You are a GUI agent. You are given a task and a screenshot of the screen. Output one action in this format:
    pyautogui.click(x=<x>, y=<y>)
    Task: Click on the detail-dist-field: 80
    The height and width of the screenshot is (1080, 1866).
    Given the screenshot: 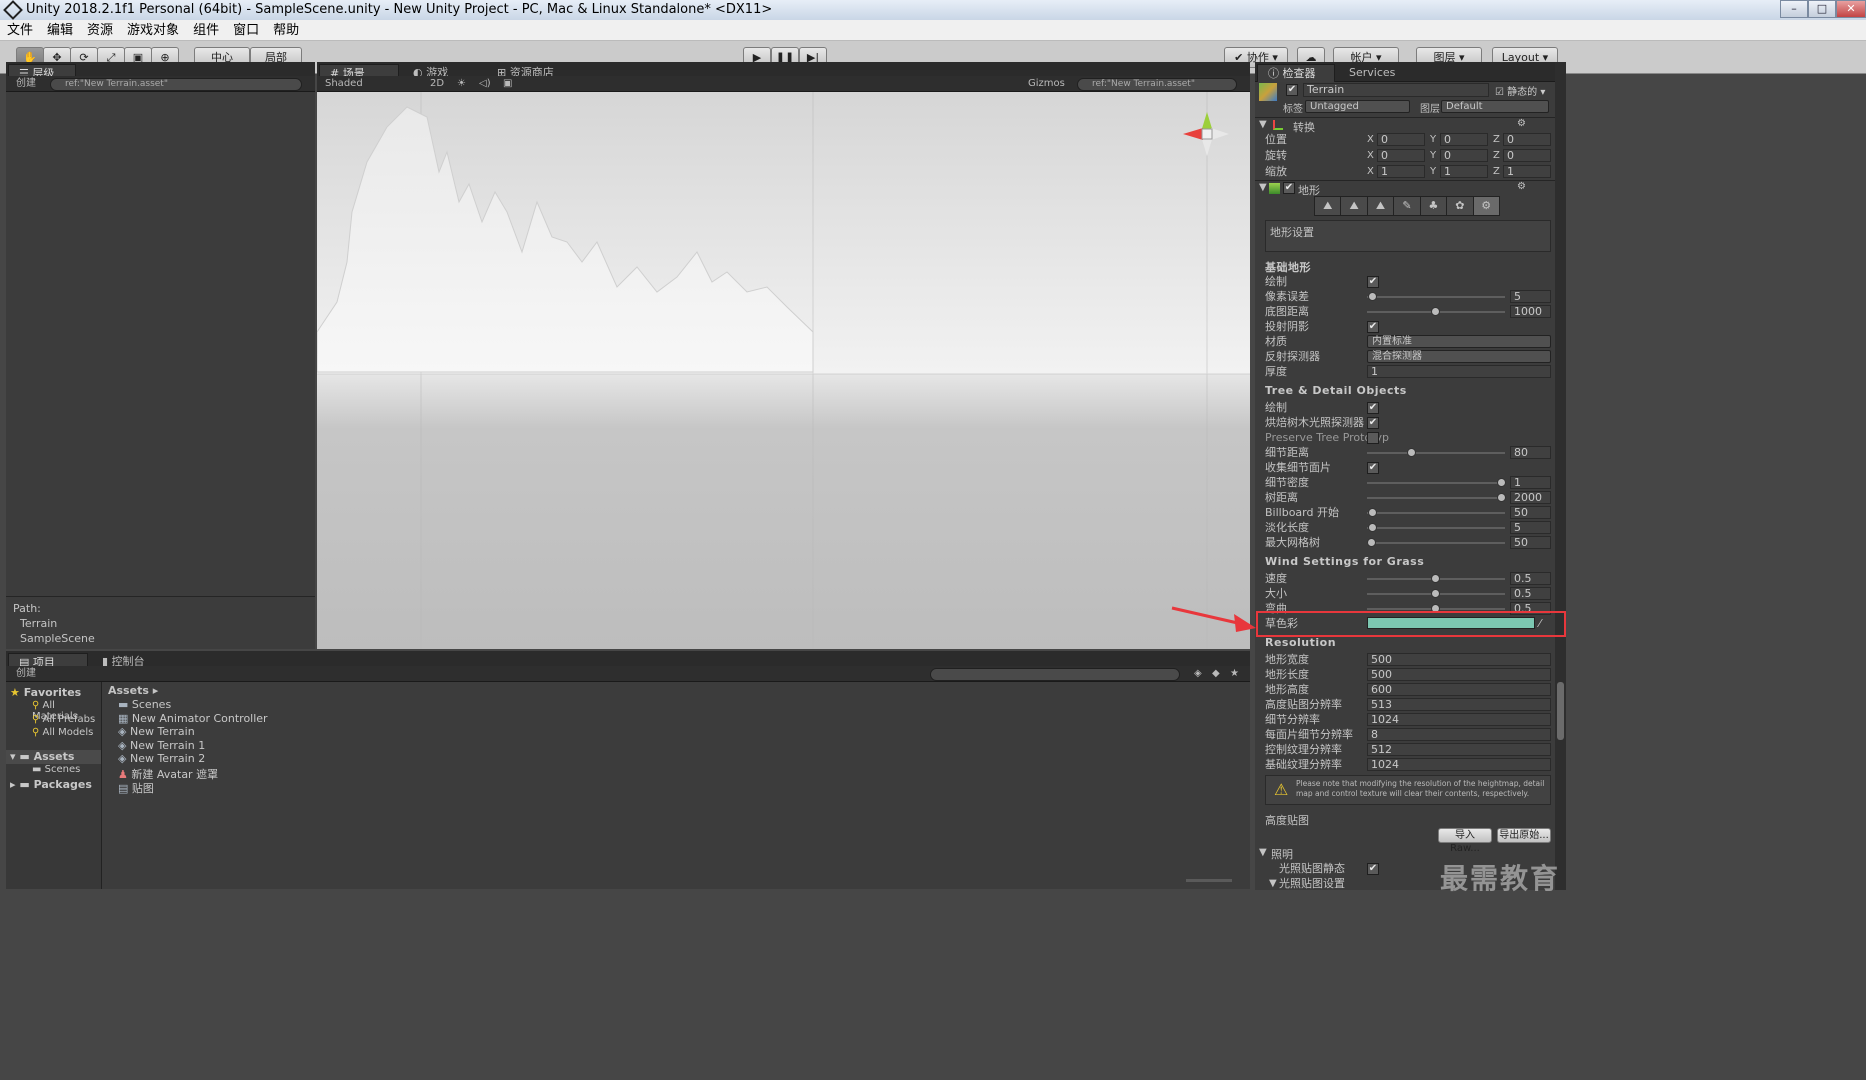 What is the action you would take?
    pyautogui.click(x=1530, y=452)
    